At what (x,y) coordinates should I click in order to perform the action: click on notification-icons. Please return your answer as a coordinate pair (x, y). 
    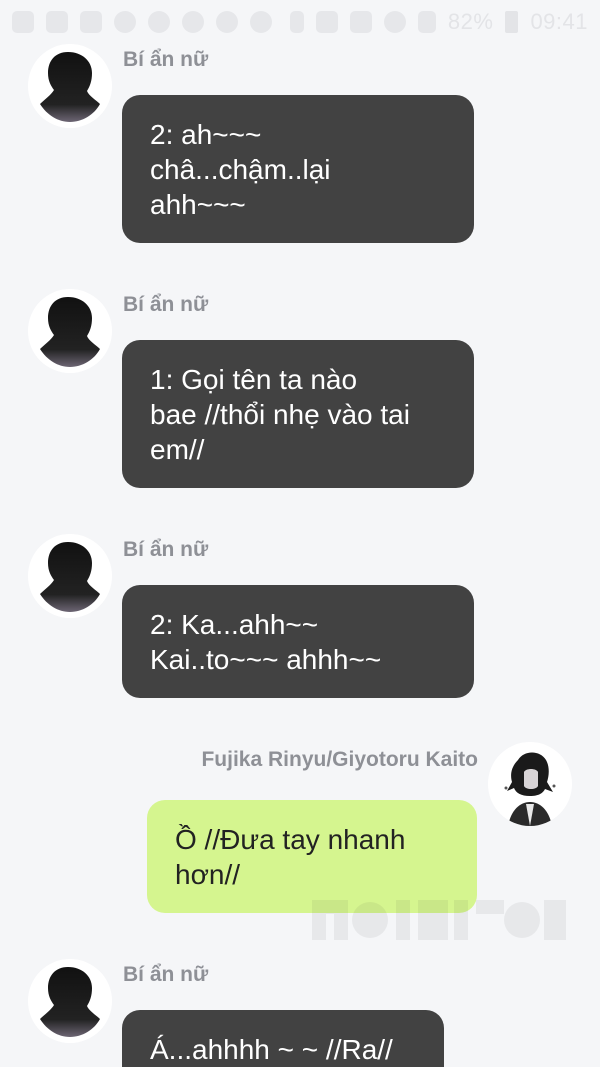
    Looking at the image, I should click on (142, 22).